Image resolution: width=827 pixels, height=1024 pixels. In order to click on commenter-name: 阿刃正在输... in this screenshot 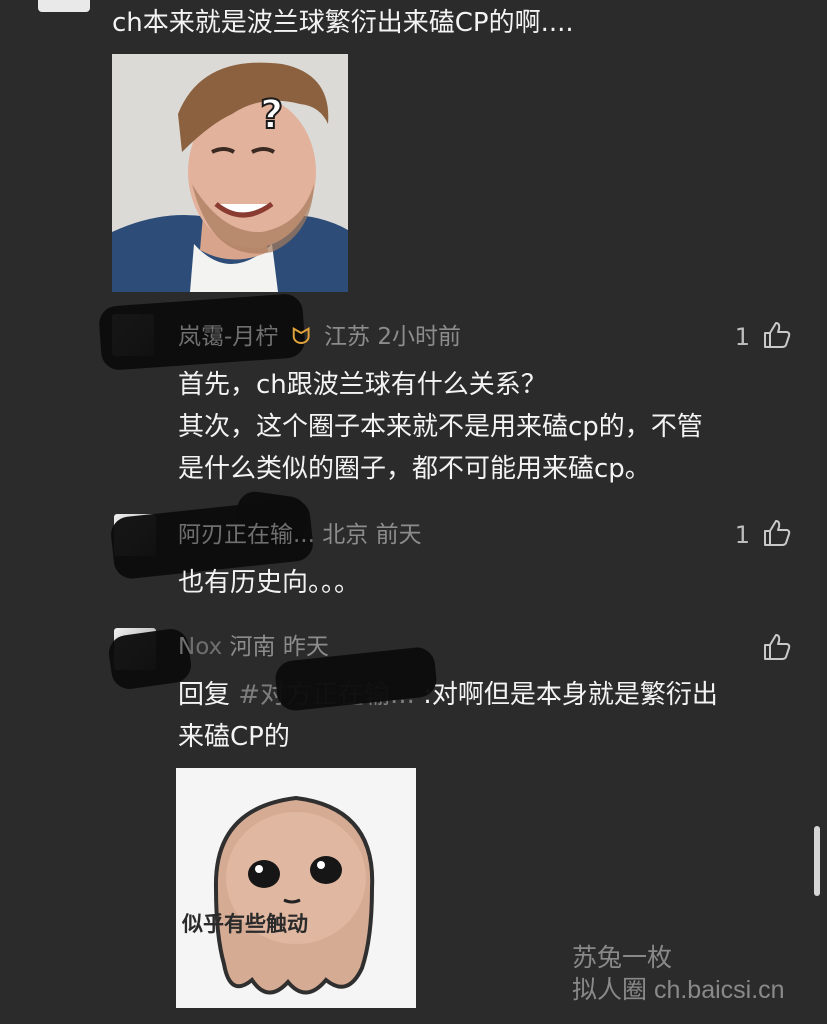, I will do `click(246, 535)`.